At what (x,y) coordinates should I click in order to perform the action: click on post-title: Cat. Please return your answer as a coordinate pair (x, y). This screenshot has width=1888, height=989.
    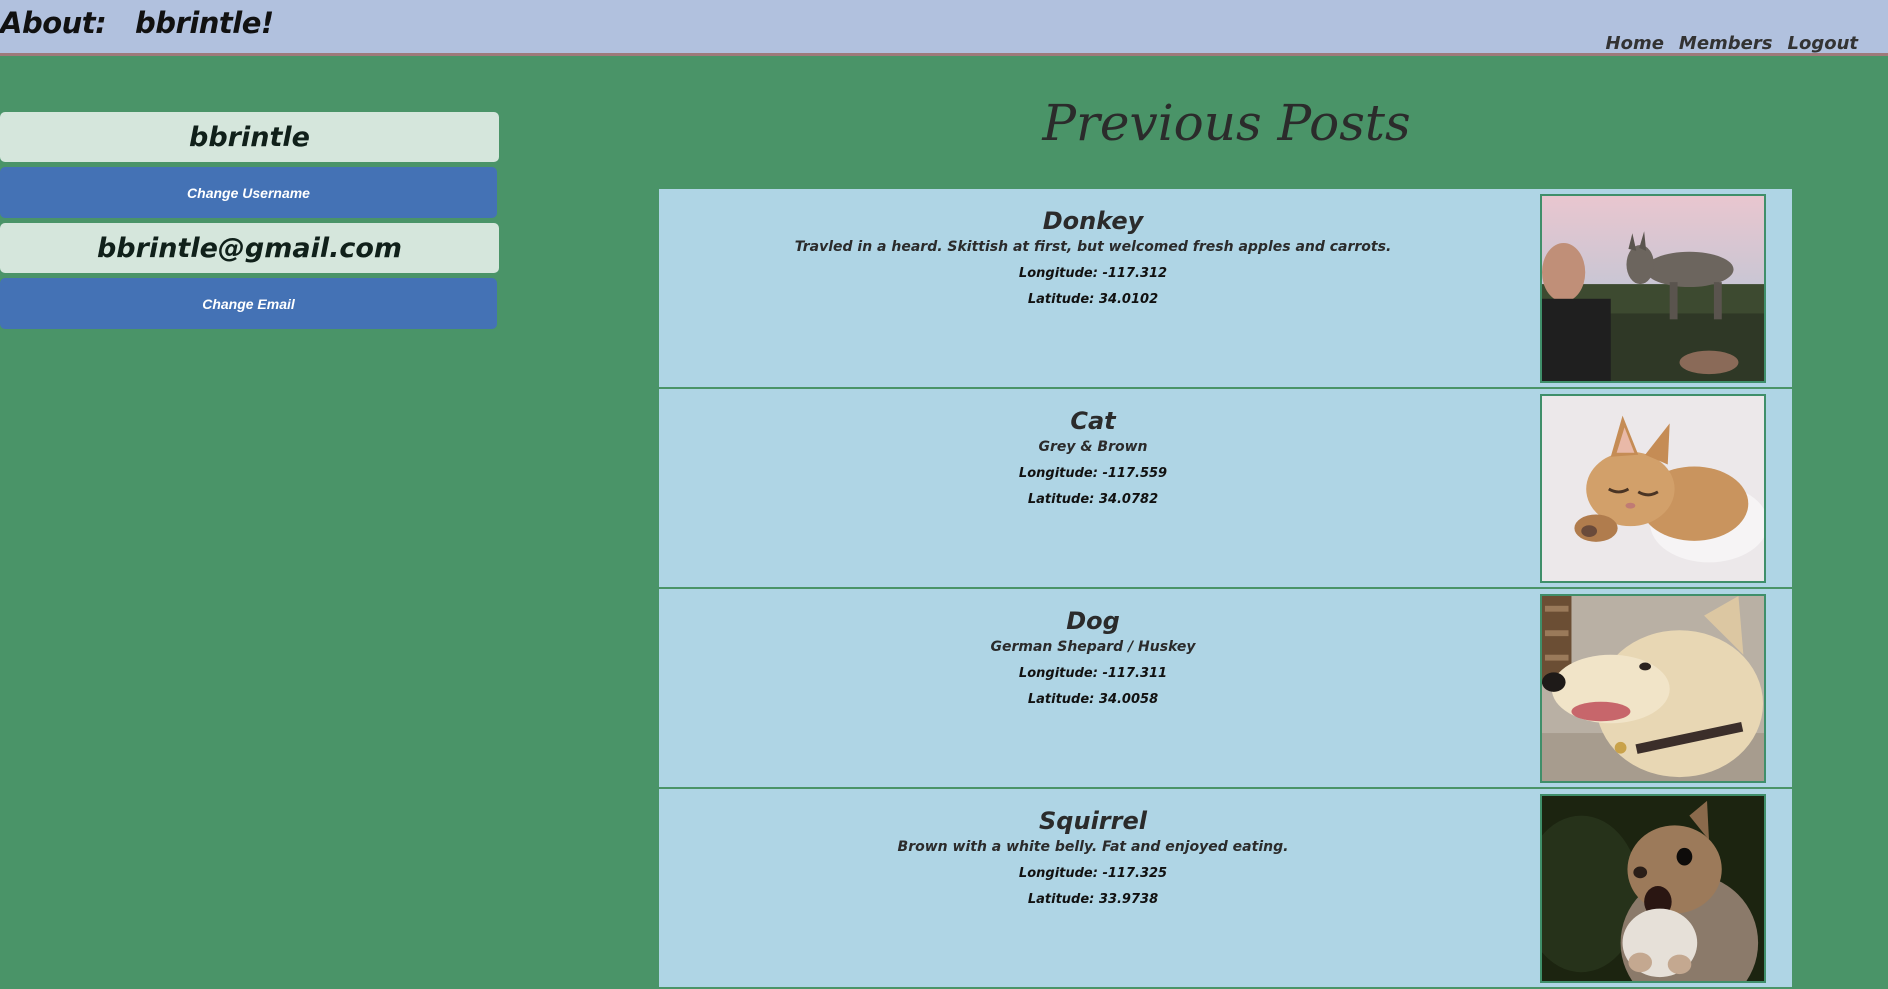
    Looking at the image, I should click on (1093, 421).